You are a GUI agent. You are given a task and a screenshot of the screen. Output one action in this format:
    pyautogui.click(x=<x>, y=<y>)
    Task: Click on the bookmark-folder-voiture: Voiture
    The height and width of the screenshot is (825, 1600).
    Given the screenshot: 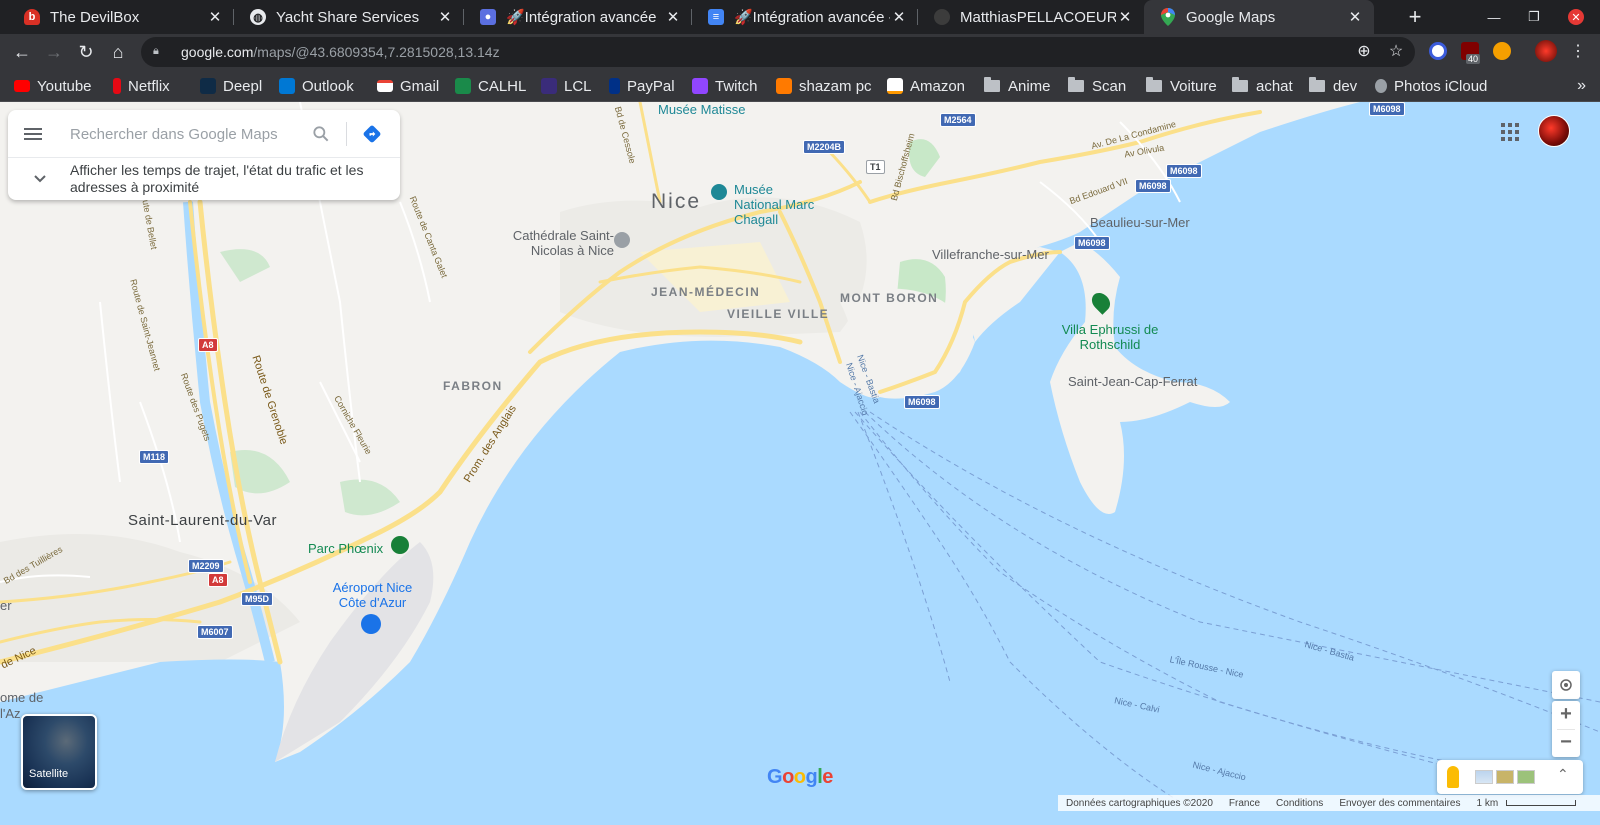 What is the action you would take?
    pyautogui.click(x=1181, y=86)
    